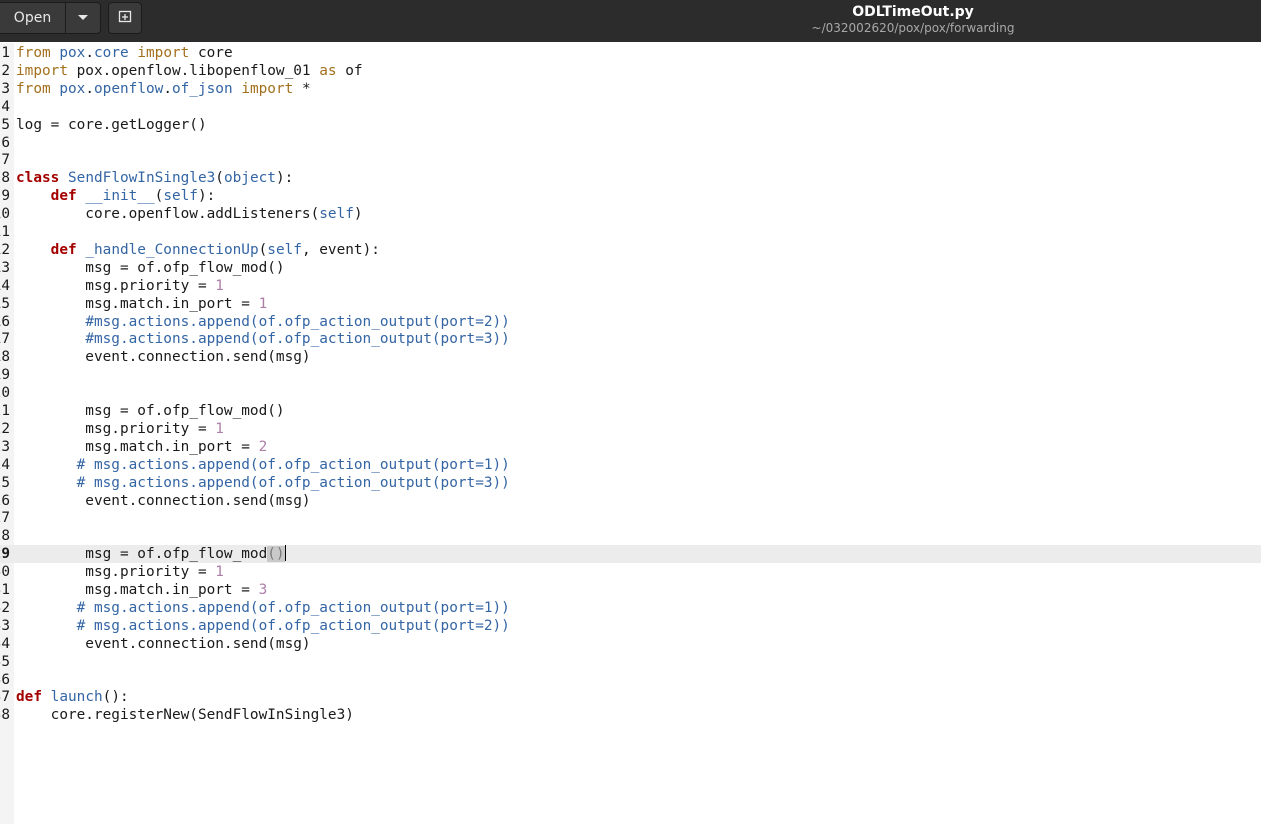  What do you see at coordinates (630, 178) in the screenshot?
I see `code-line: 8 class SendFlowInSingle3(object):` at bounding box center [630, 178].